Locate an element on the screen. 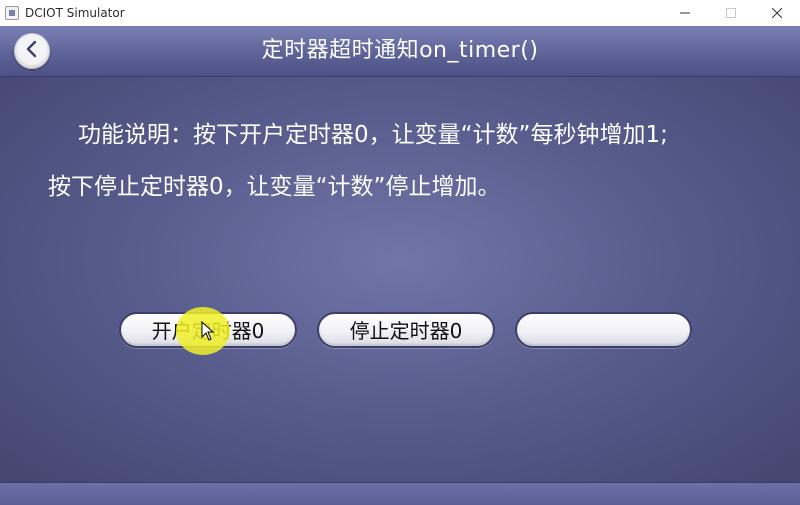  chevron-left-icon is located at coordinates (32, 51).